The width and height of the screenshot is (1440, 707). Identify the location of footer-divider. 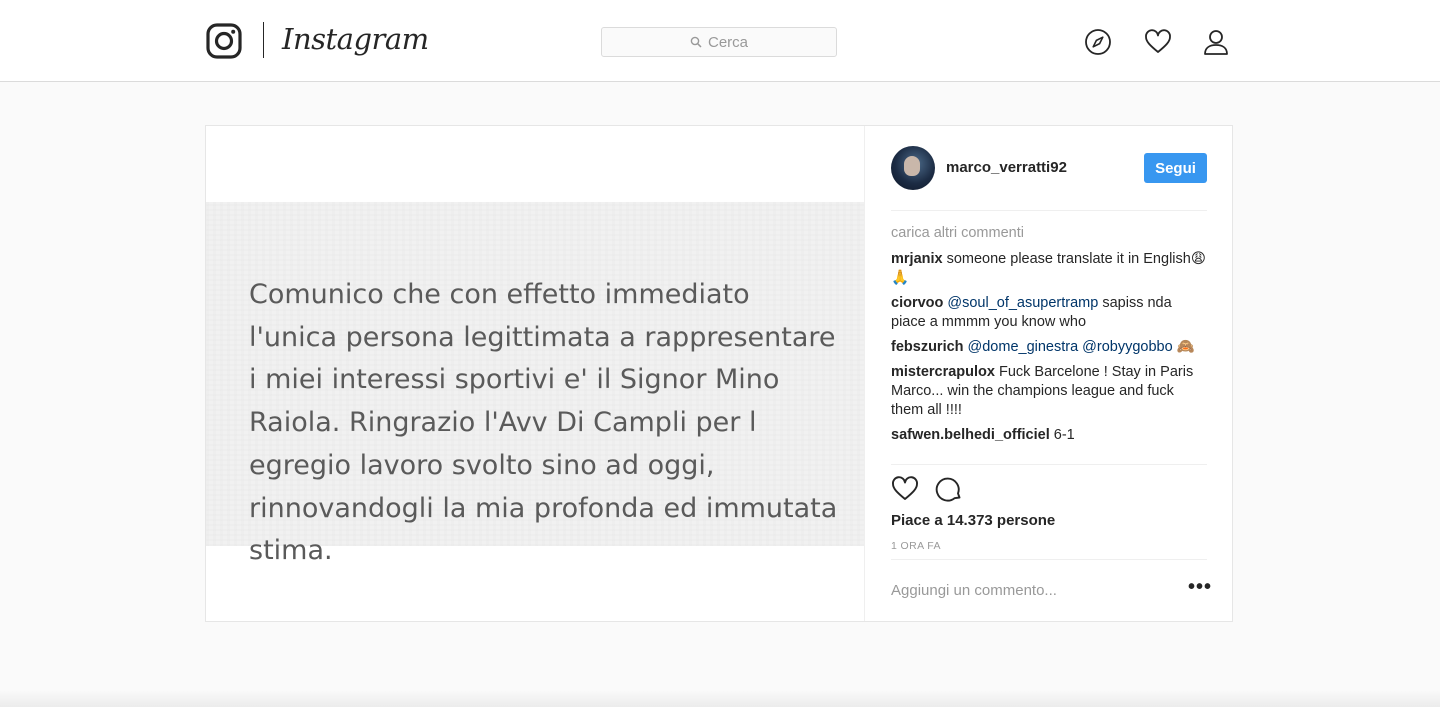
(1049, 559).